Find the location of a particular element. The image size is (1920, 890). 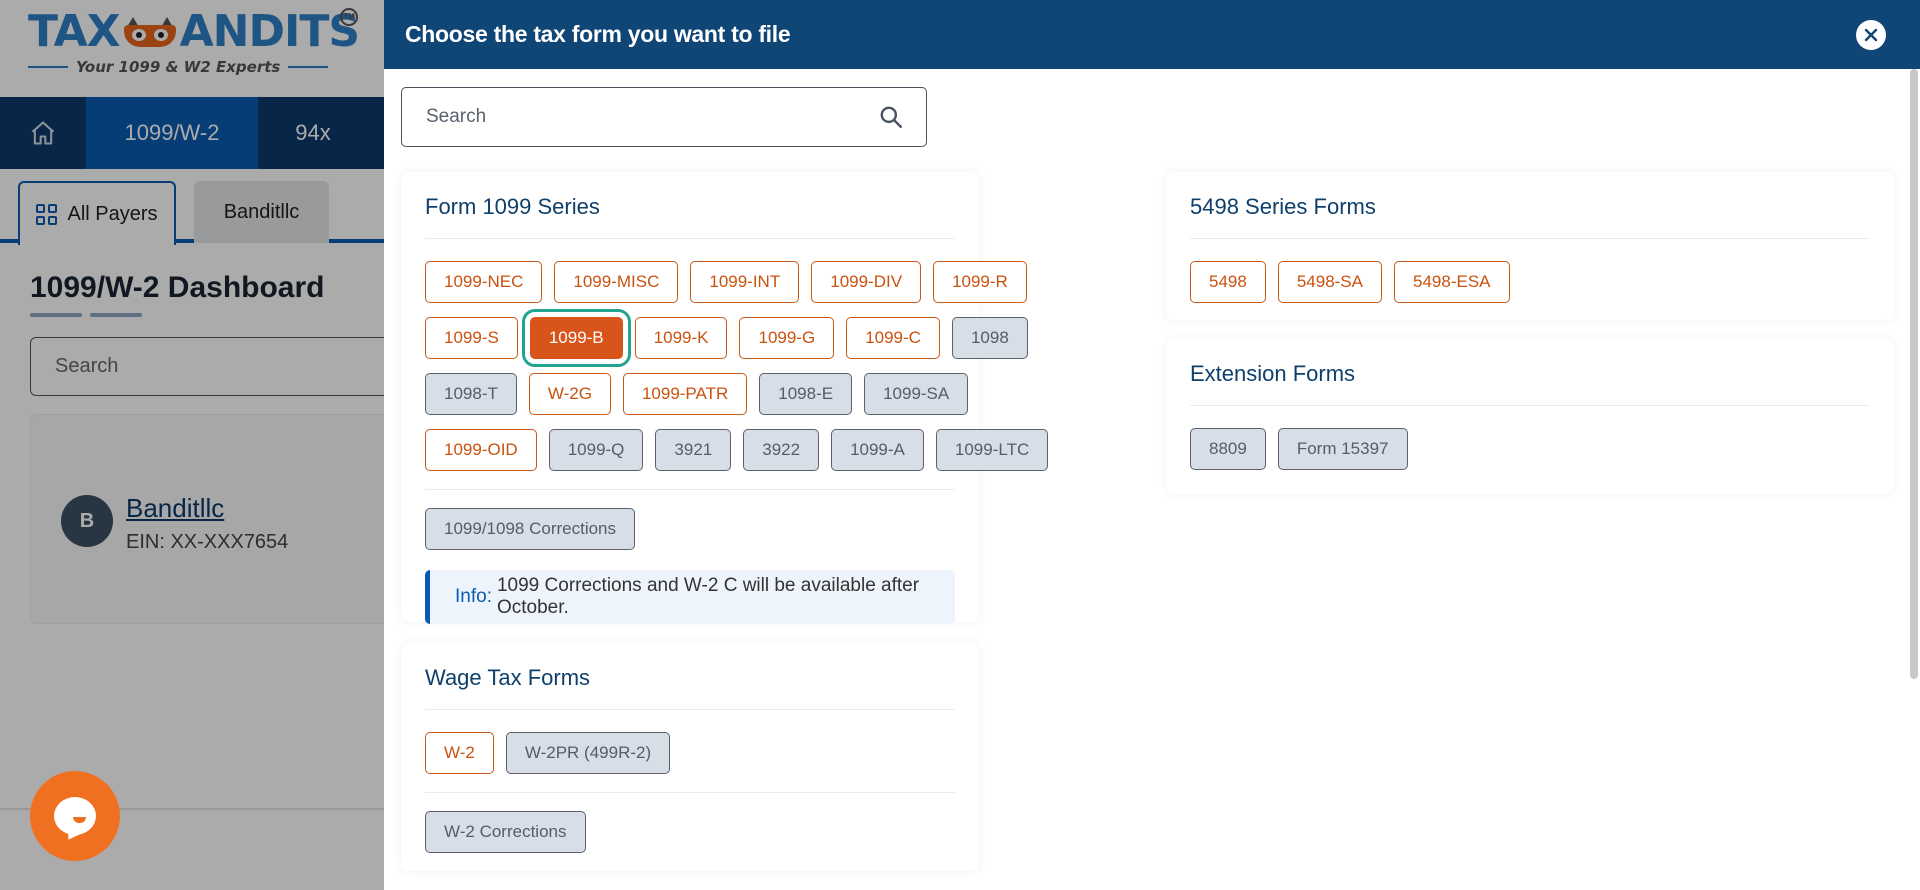

form-button-1099-oid: 1099-OID is located at coordinates (481, 450).